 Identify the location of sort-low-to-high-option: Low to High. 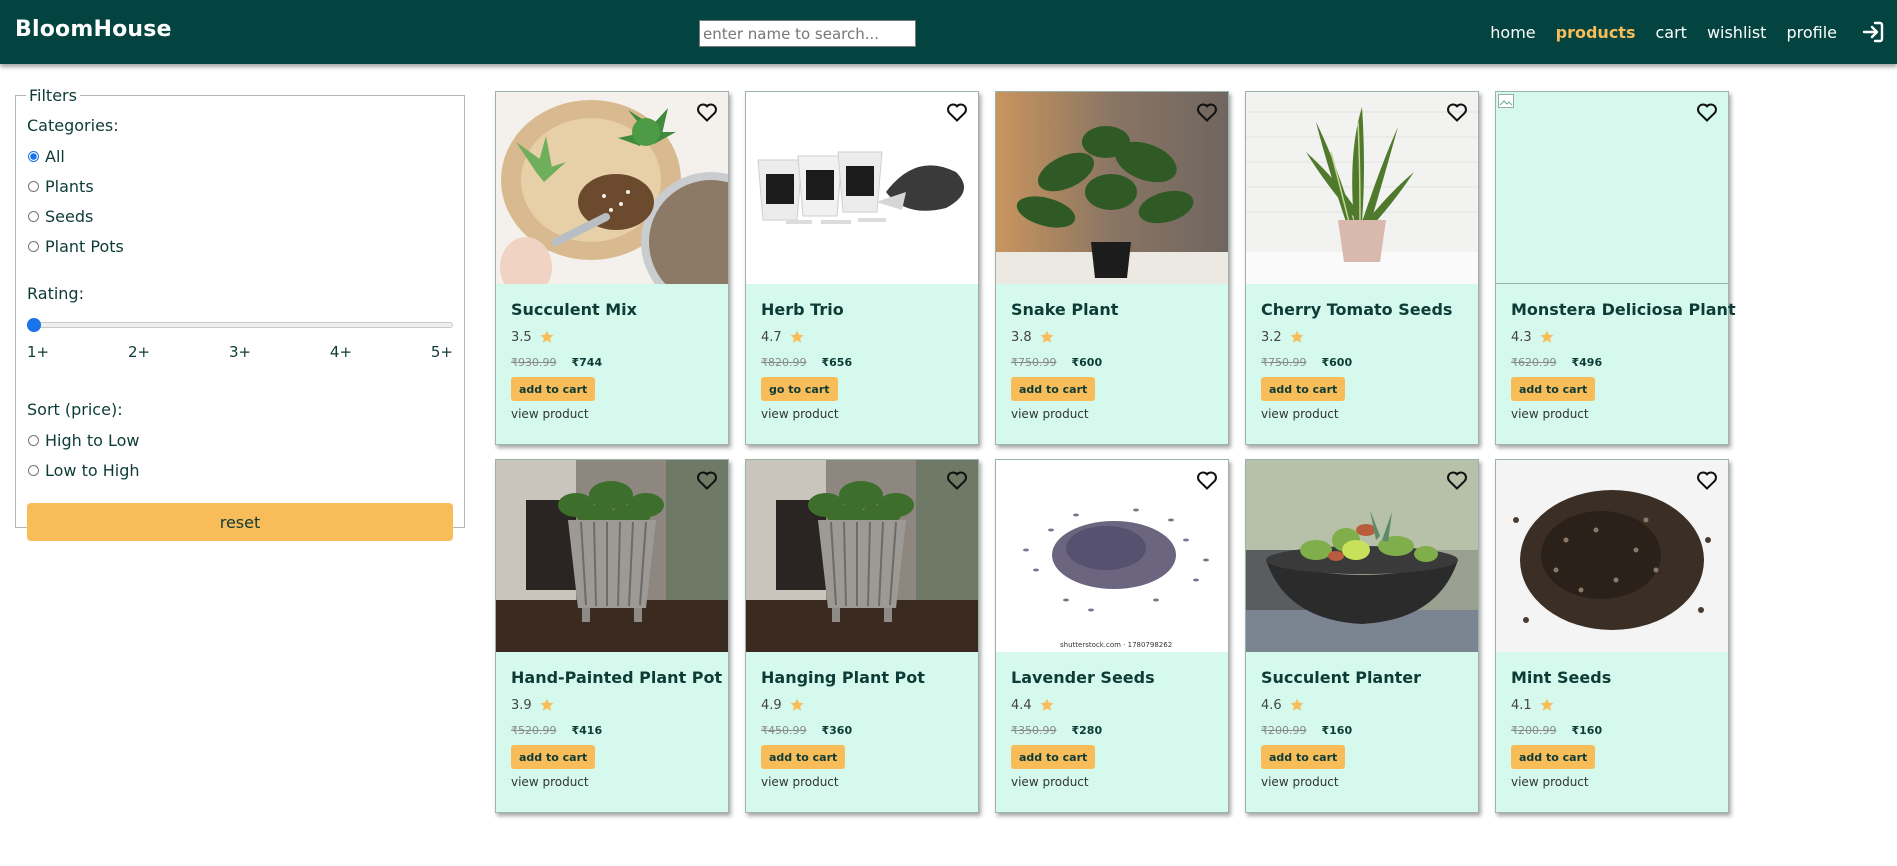
(240, 470).